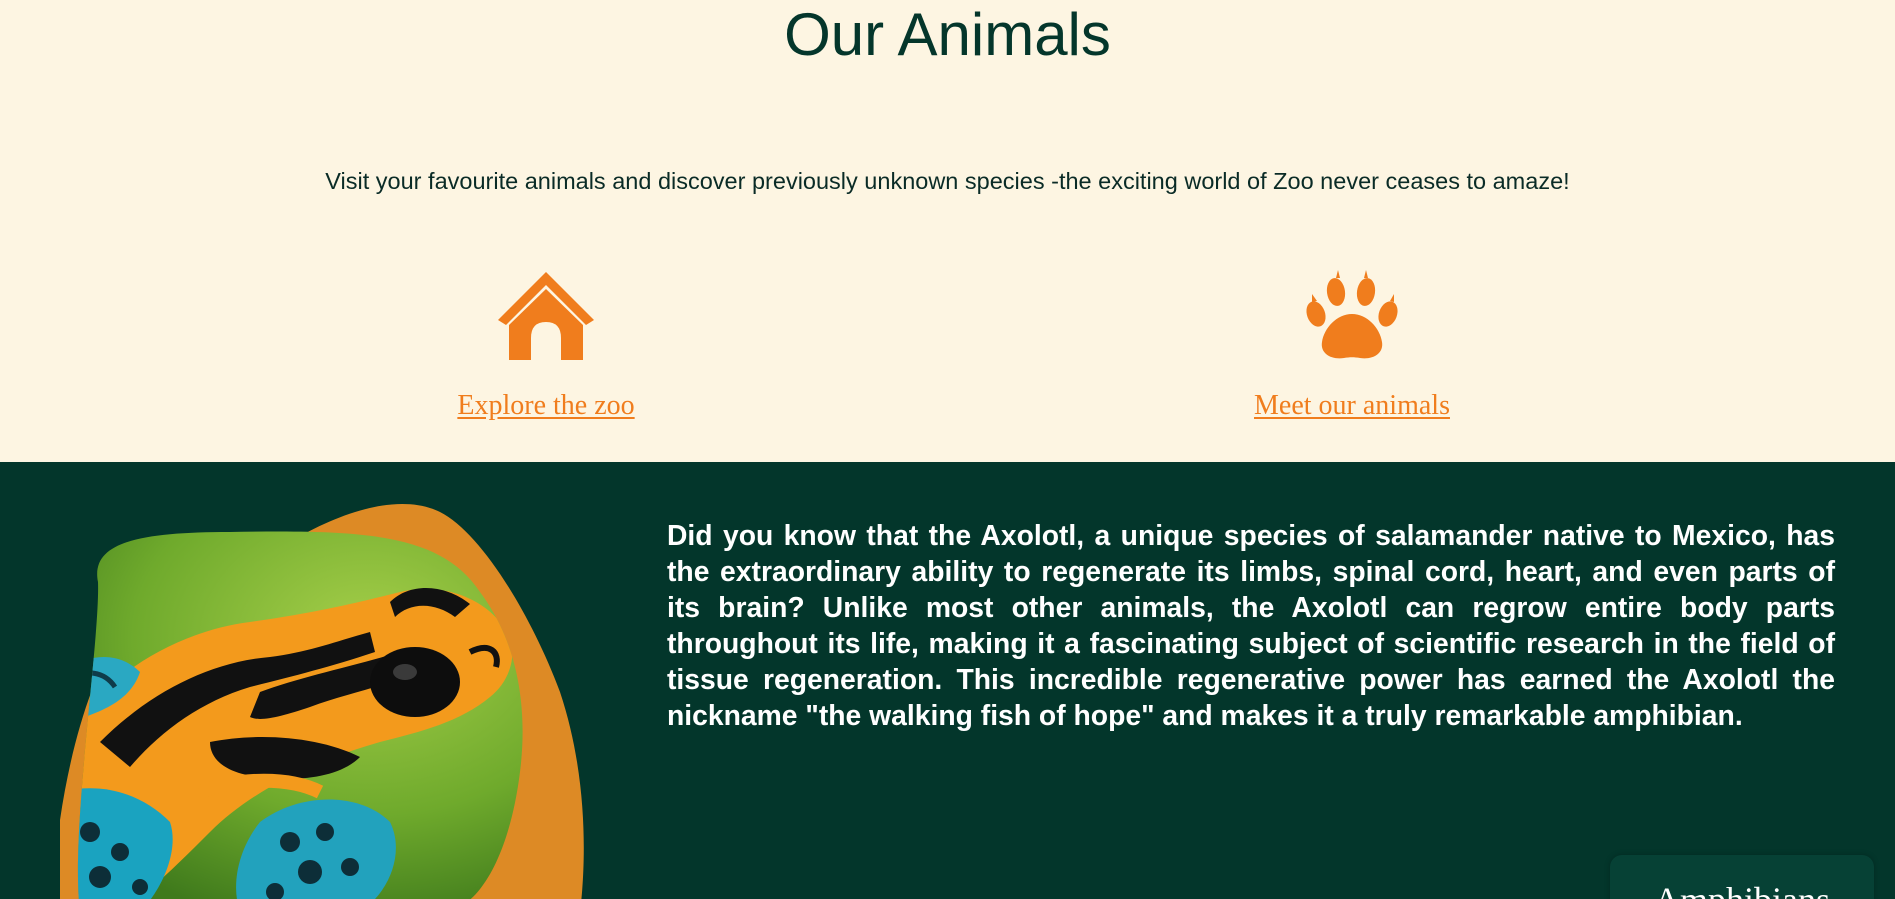 This screenshot has width=1895, height=899. I want to click on amphibians-tab: Amphibians, so click(1742, 877).